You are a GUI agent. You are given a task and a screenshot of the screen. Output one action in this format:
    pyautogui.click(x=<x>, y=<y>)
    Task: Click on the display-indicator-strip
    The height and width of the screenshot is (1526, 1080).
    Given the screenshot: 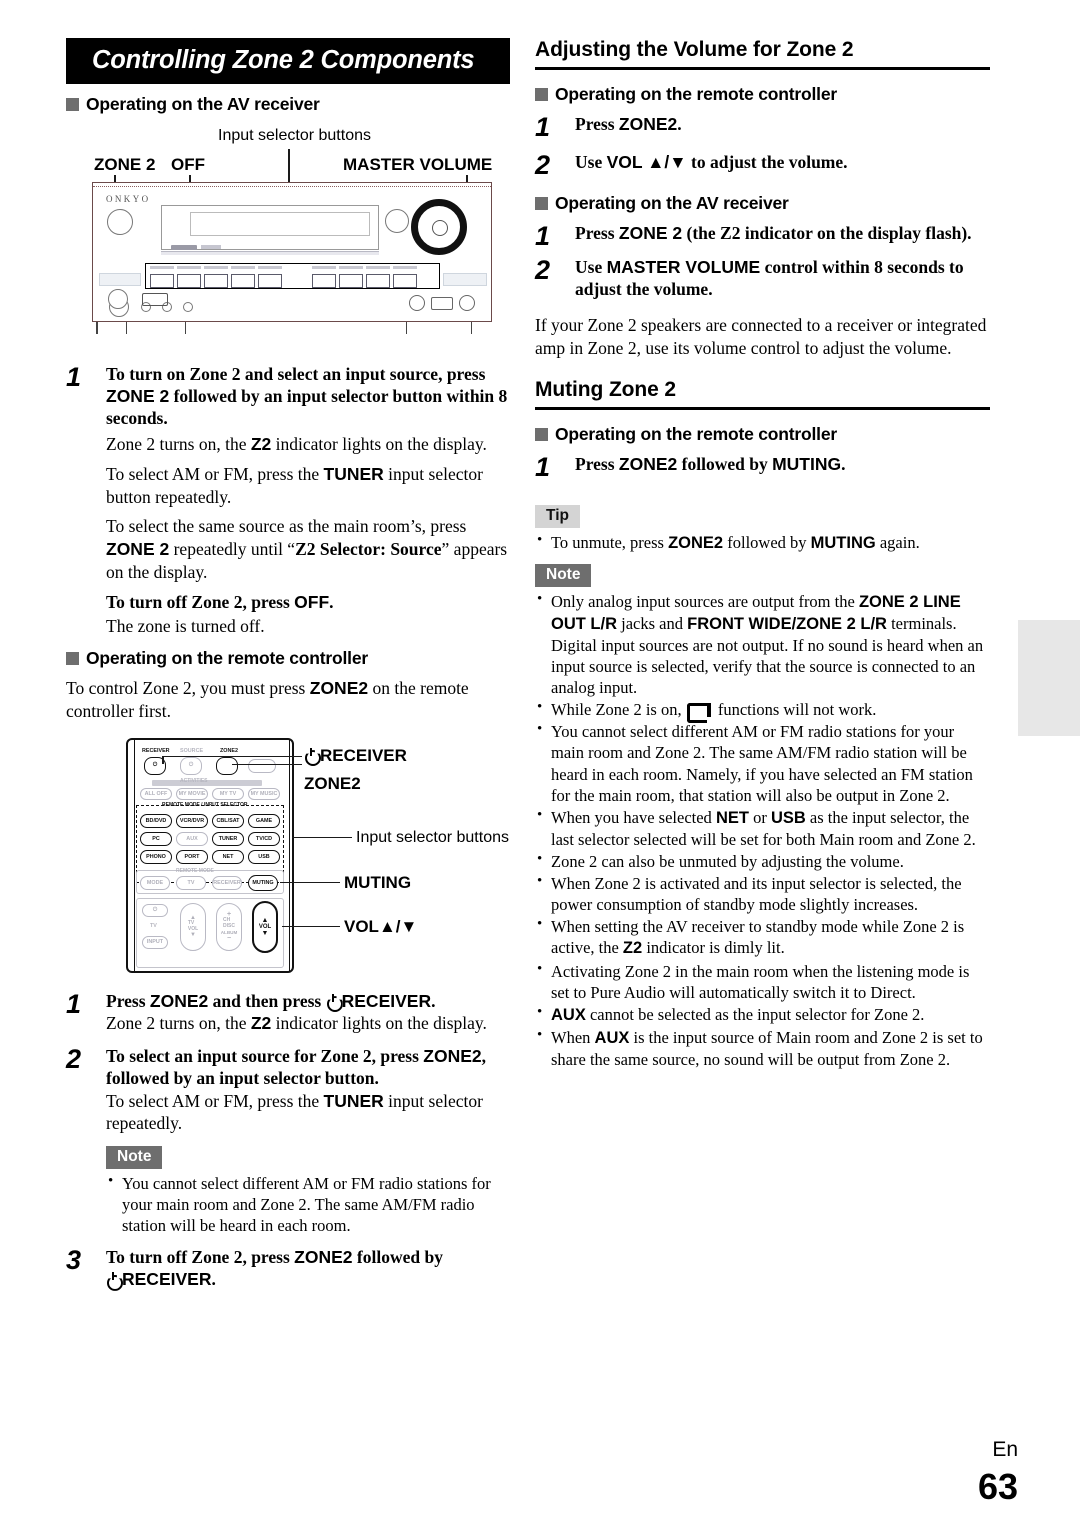 What is the action you would take?
    pyautogui.click(x=270, y=253)
    